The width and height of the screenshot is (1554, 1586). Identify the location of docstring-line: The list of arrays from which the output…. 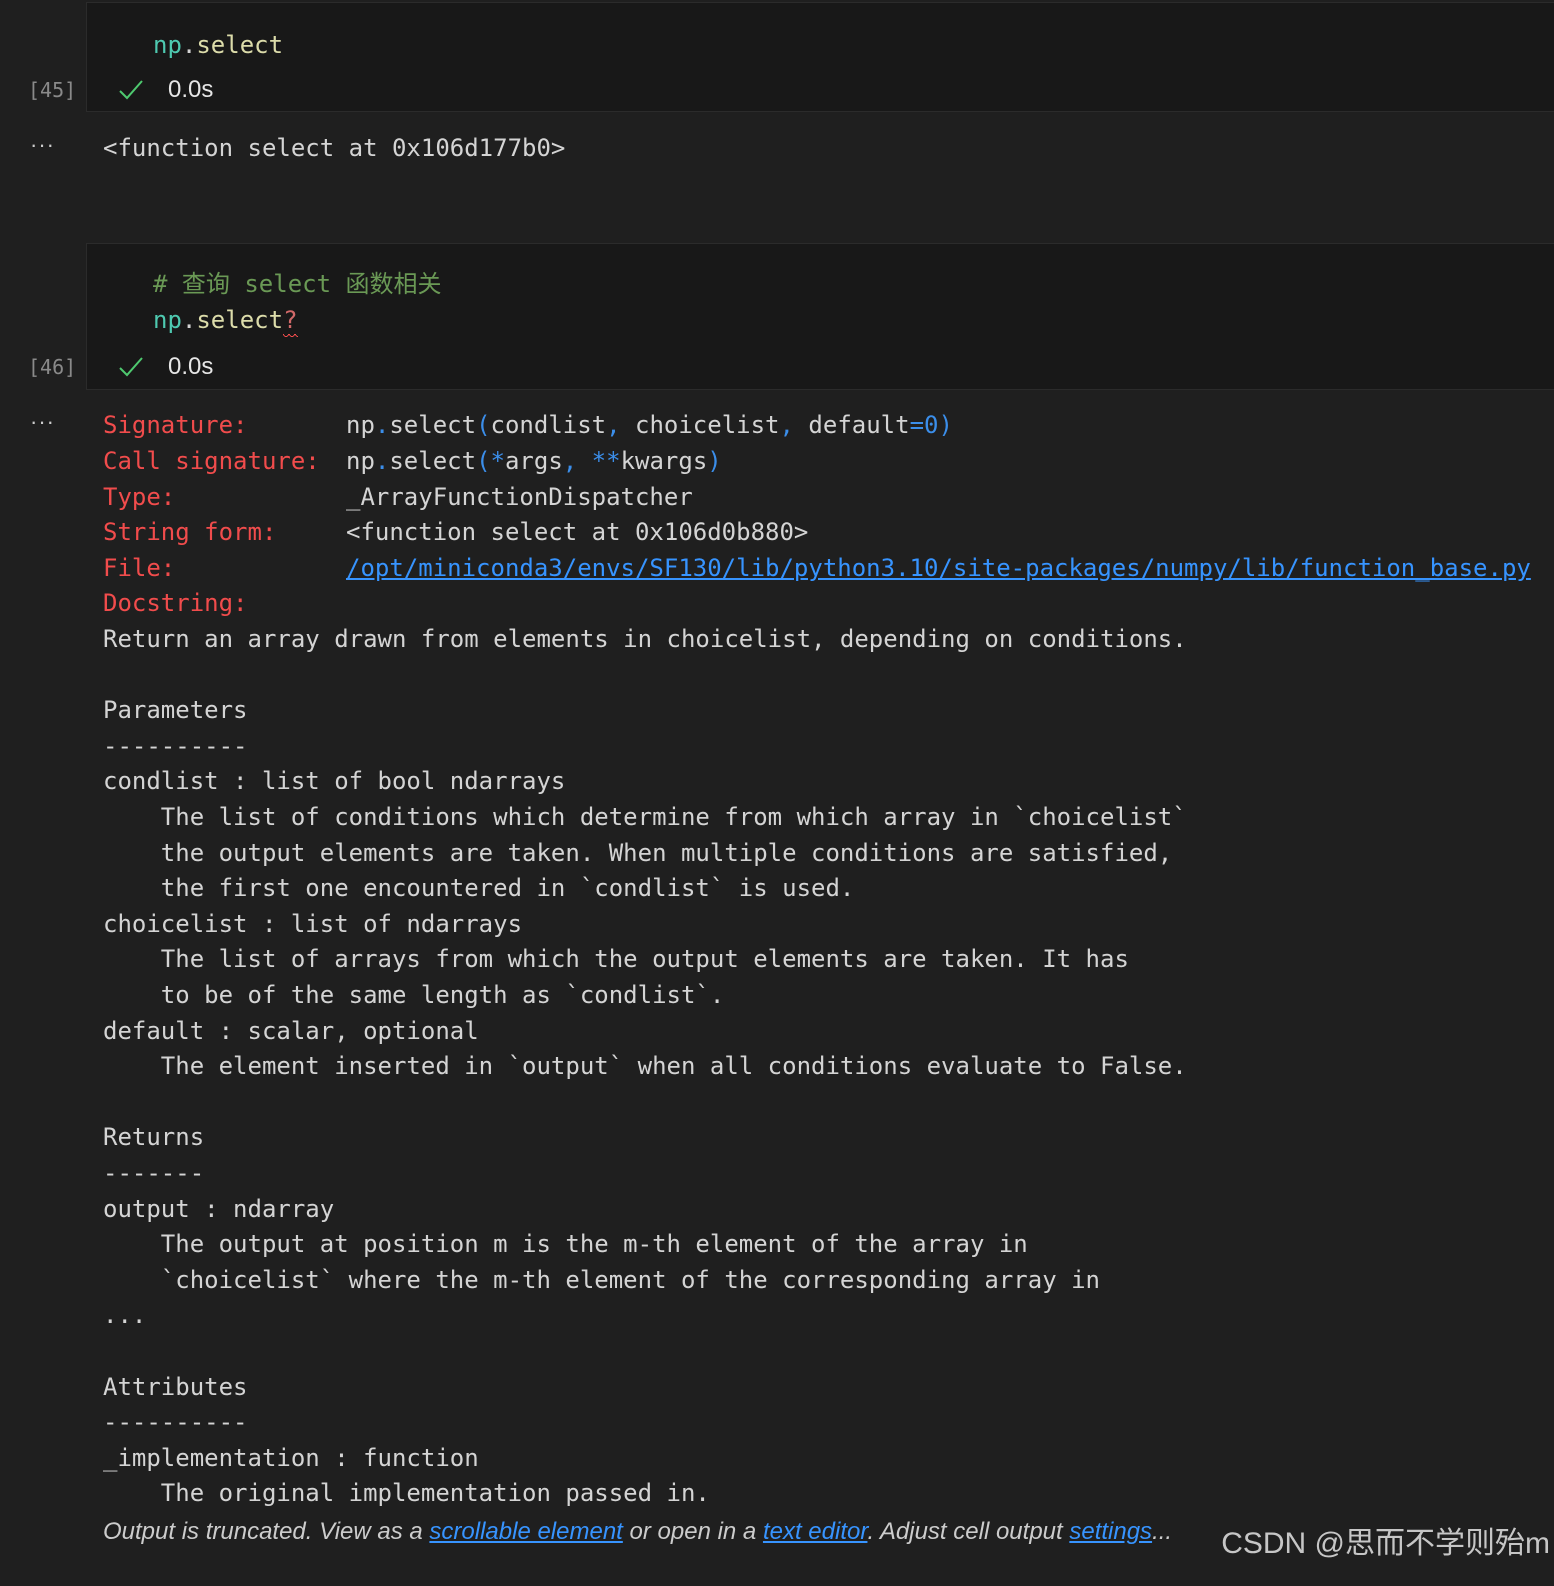
(616, 959).